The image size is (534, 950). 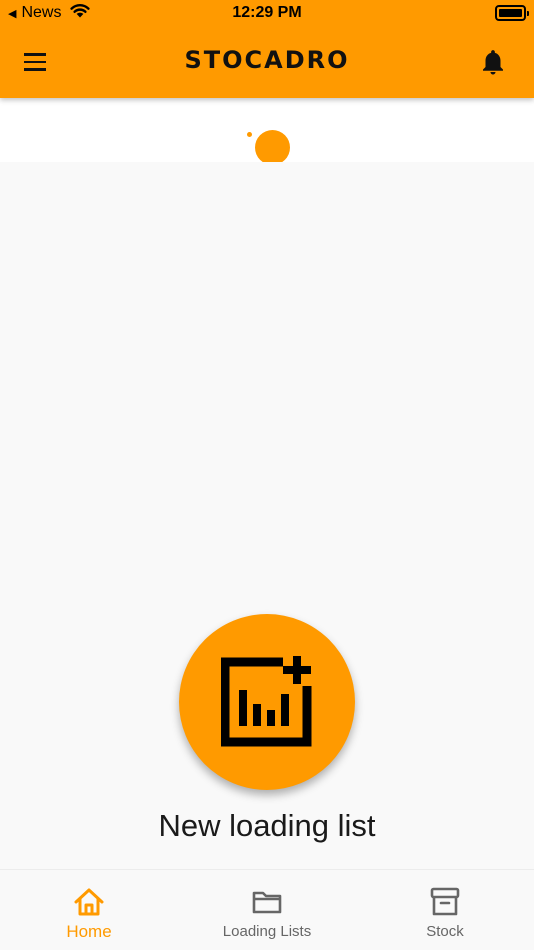 I want to click on app-header: ◀ News 12:29 PM STOCADRO, so click(x=267, y=49).